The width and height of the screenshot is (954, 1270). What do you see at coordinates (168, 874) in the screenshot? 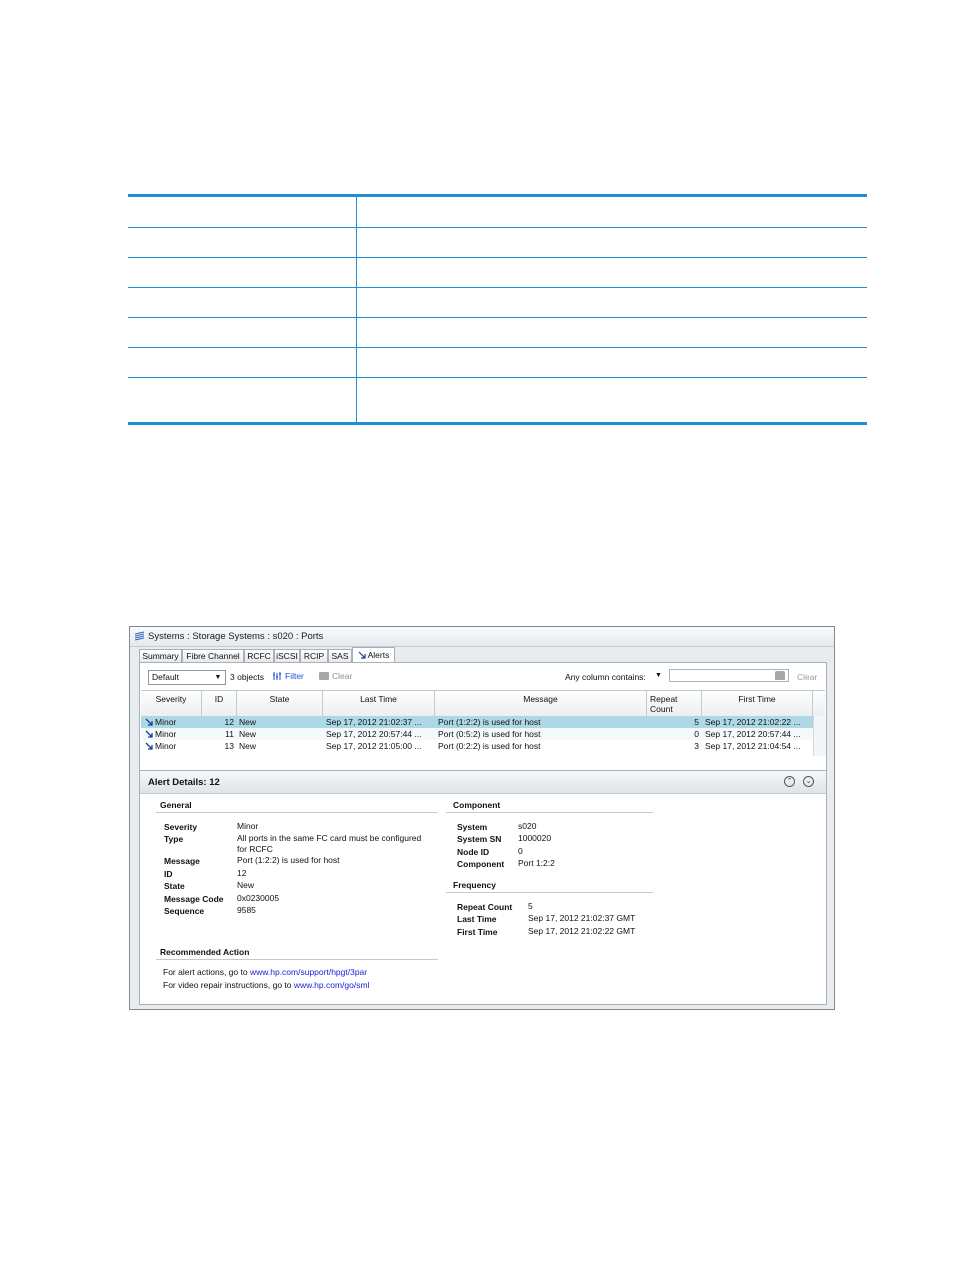
I see `id-label: ID` at bounding box center [168, 874].